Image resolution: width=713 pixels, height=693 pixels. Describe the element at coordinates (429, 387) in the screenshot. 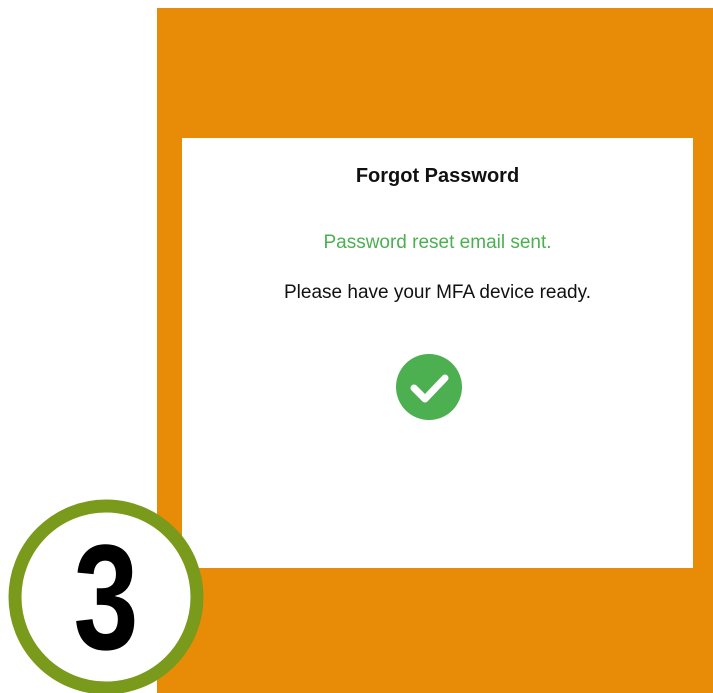

I see `check-circle-icon` at that location.